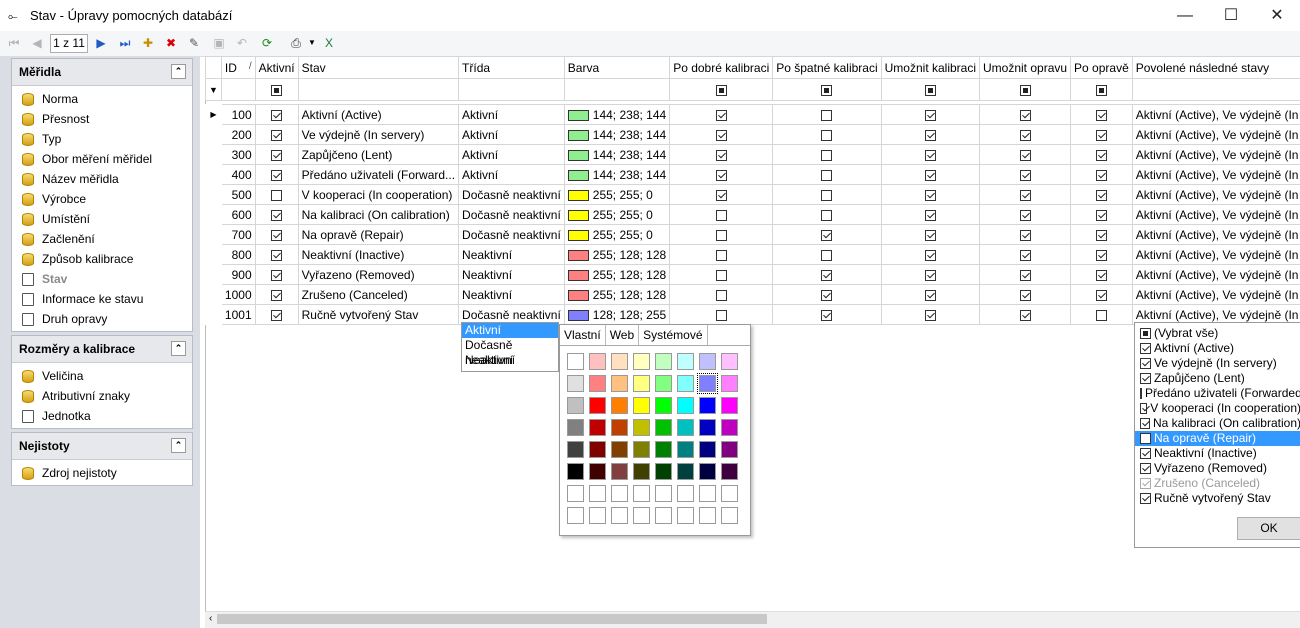  I want to click on dropdown-option: Dočasně neaktivní, so click(510, 352).